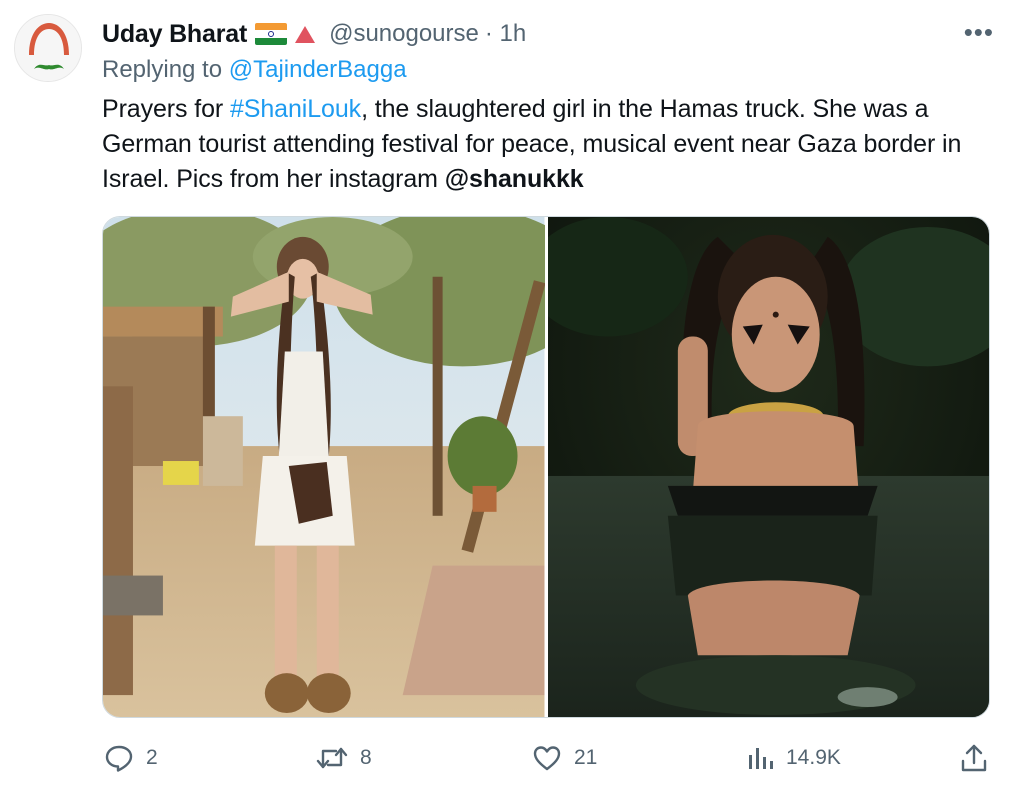  Describe the element at coordinates (564, 758) in the screenshot. I see `like-button: 21` at that location.